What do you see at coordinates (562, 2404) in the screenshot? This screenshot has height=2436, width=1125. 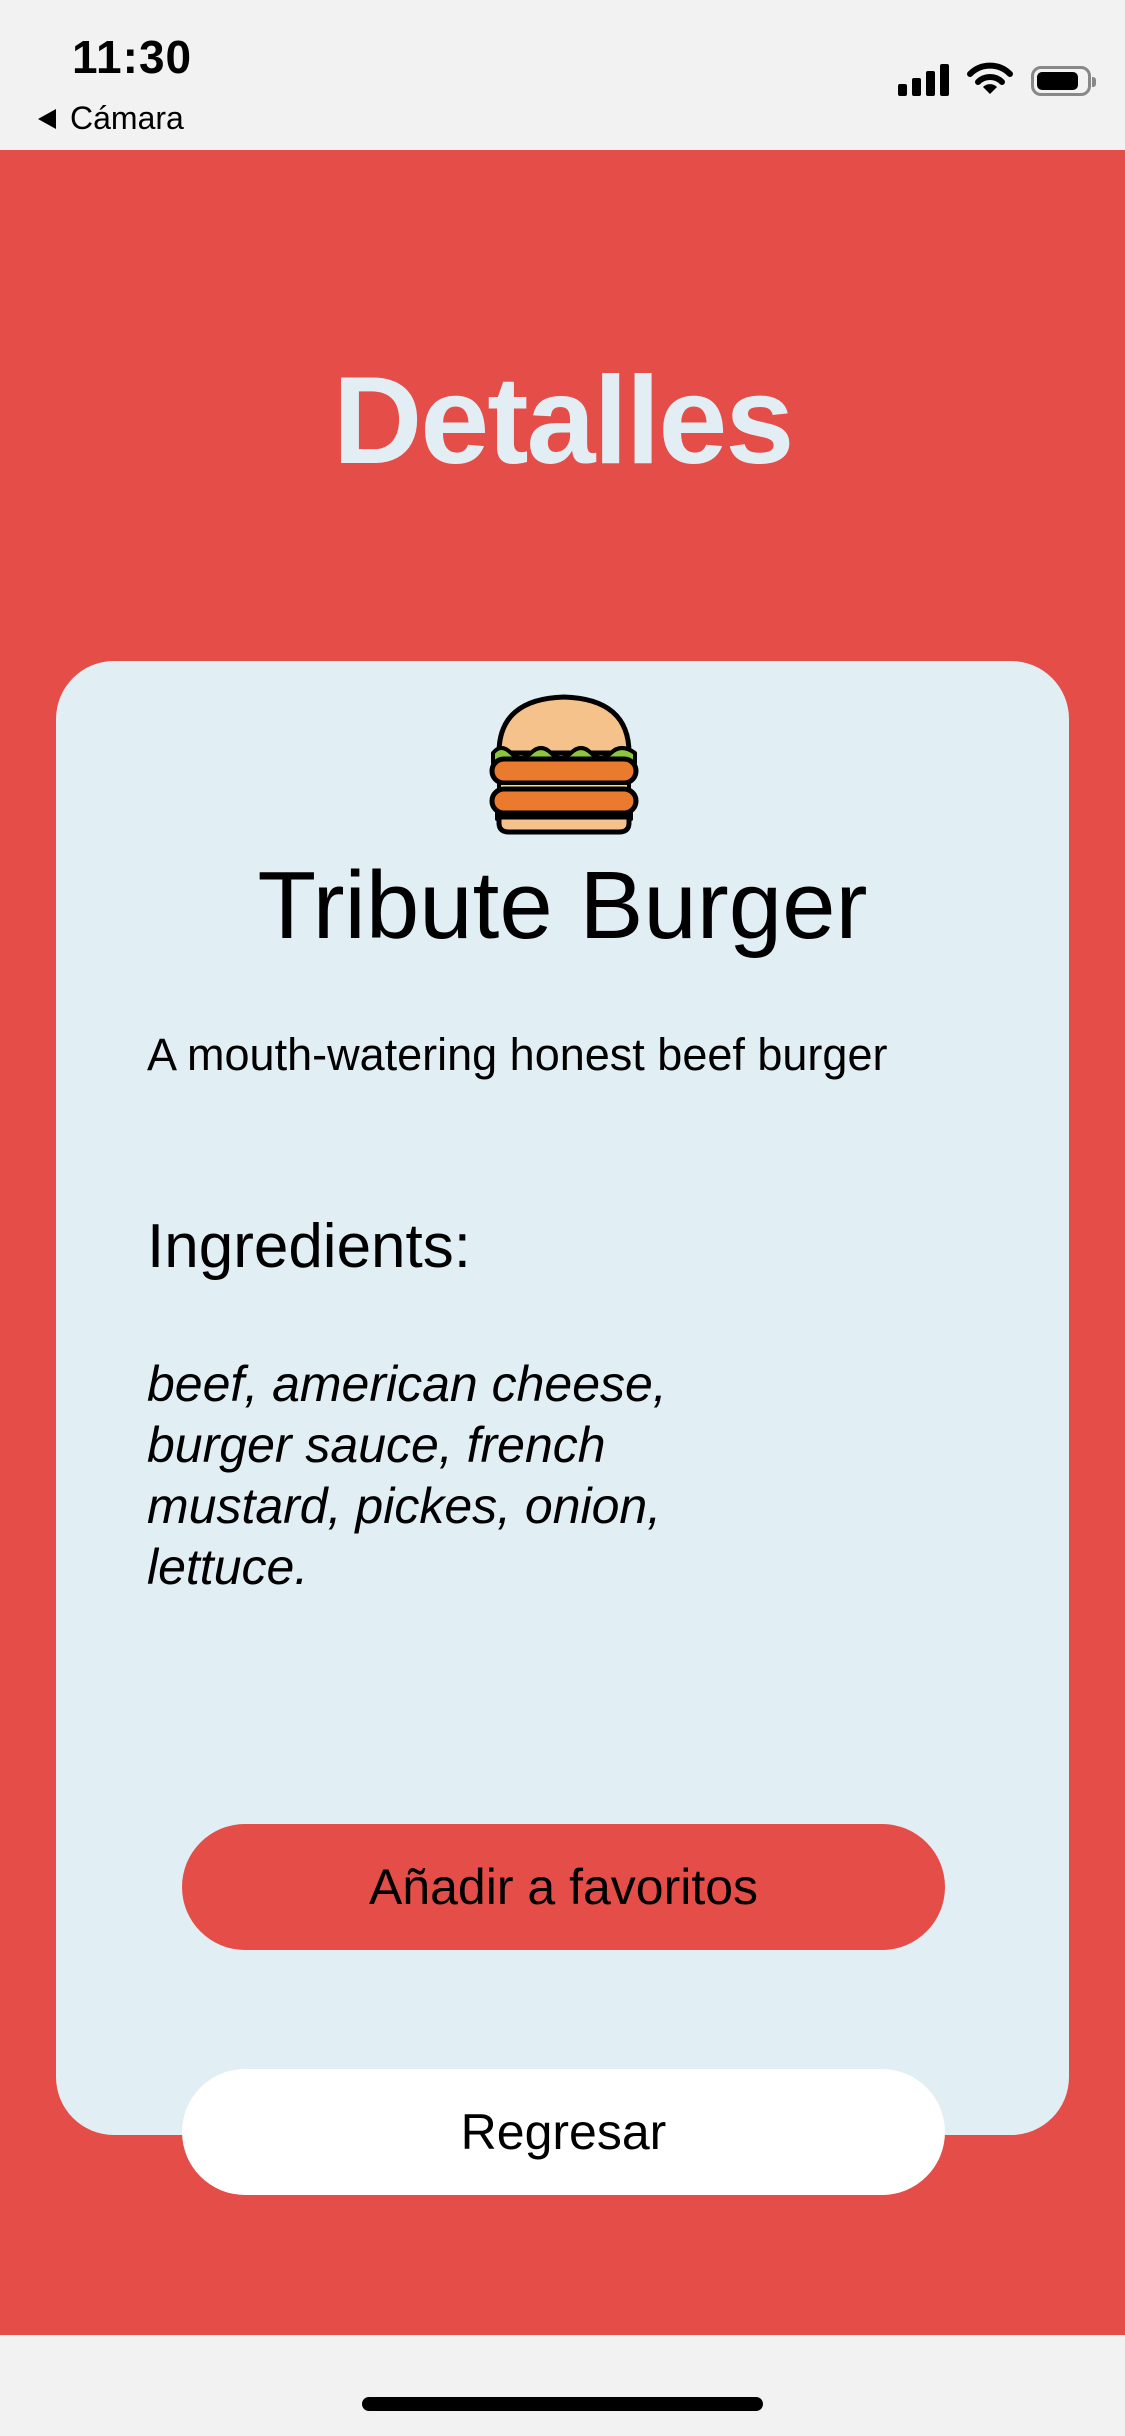 I see `home-indicator` at bounding box center [562, 2404].